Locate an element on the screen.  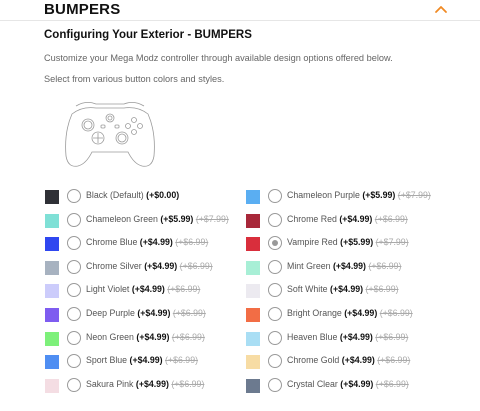
option-name: Light Violet is located at coordinates (108, 289).